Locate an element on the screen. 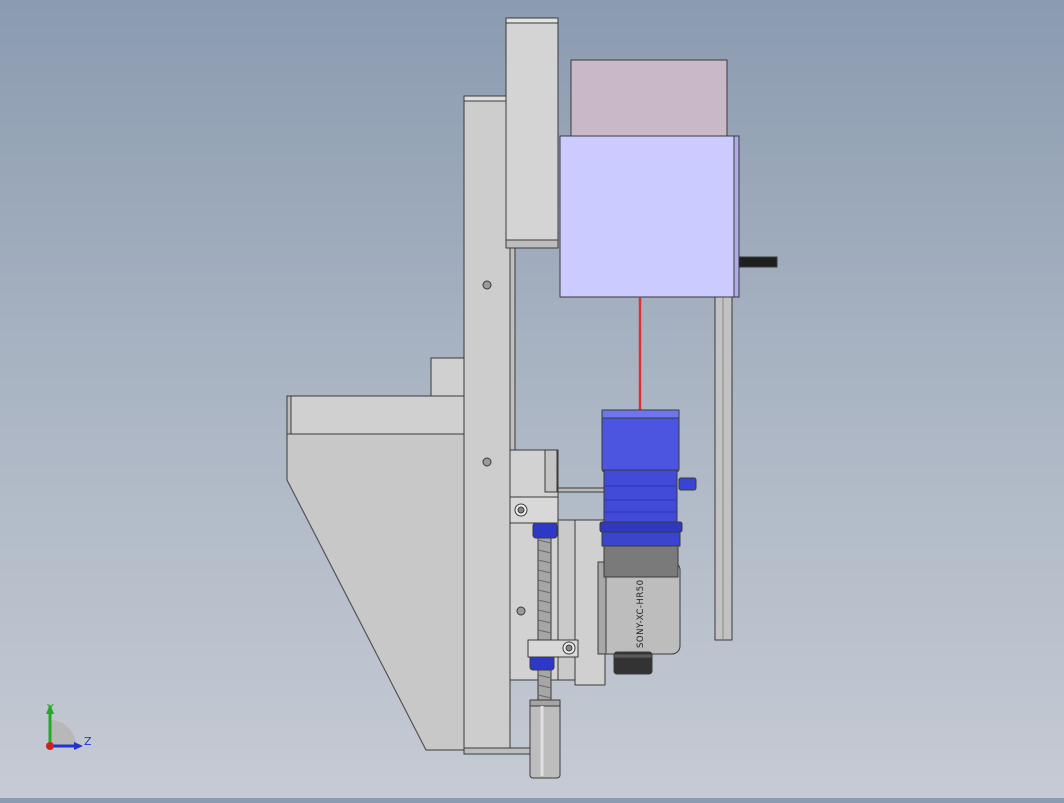 The height and width of the screenshot is (803, 1064). upper-nut is located at coordinates (545, 530).